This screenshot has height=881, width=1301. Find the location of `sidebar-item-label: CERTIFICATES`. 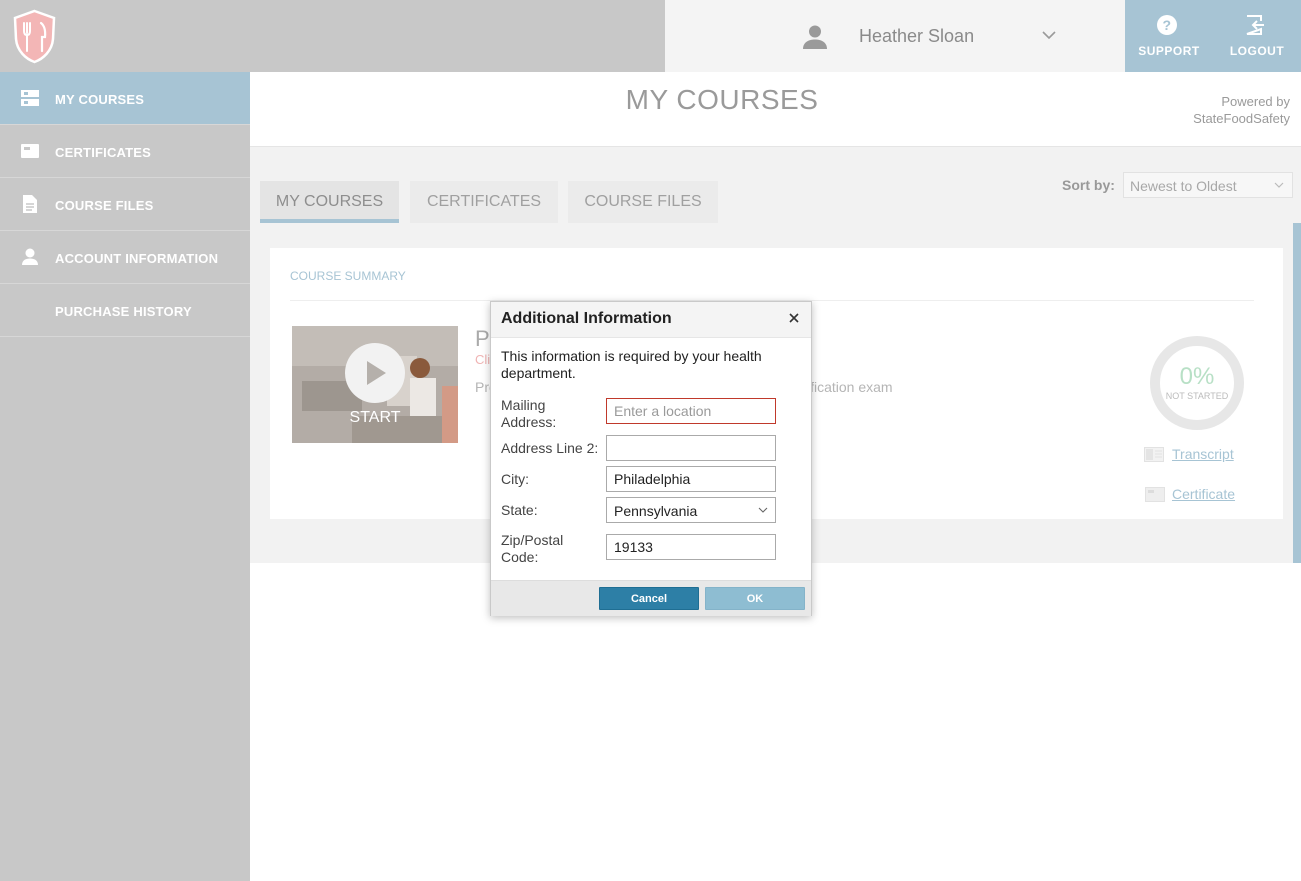

sidebar-item-label: CERTIFICATES is located at coordinates (103, 152).